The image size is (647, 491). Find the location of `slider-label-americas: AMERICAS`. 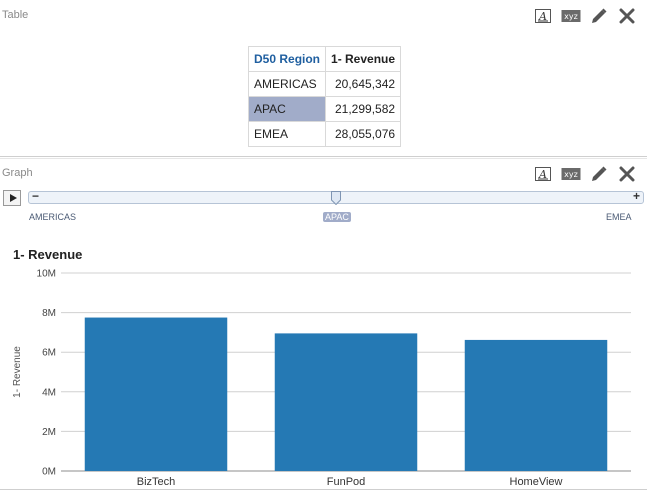

slider-label-americas: AMERICAS is located at coordinates (52, 217).